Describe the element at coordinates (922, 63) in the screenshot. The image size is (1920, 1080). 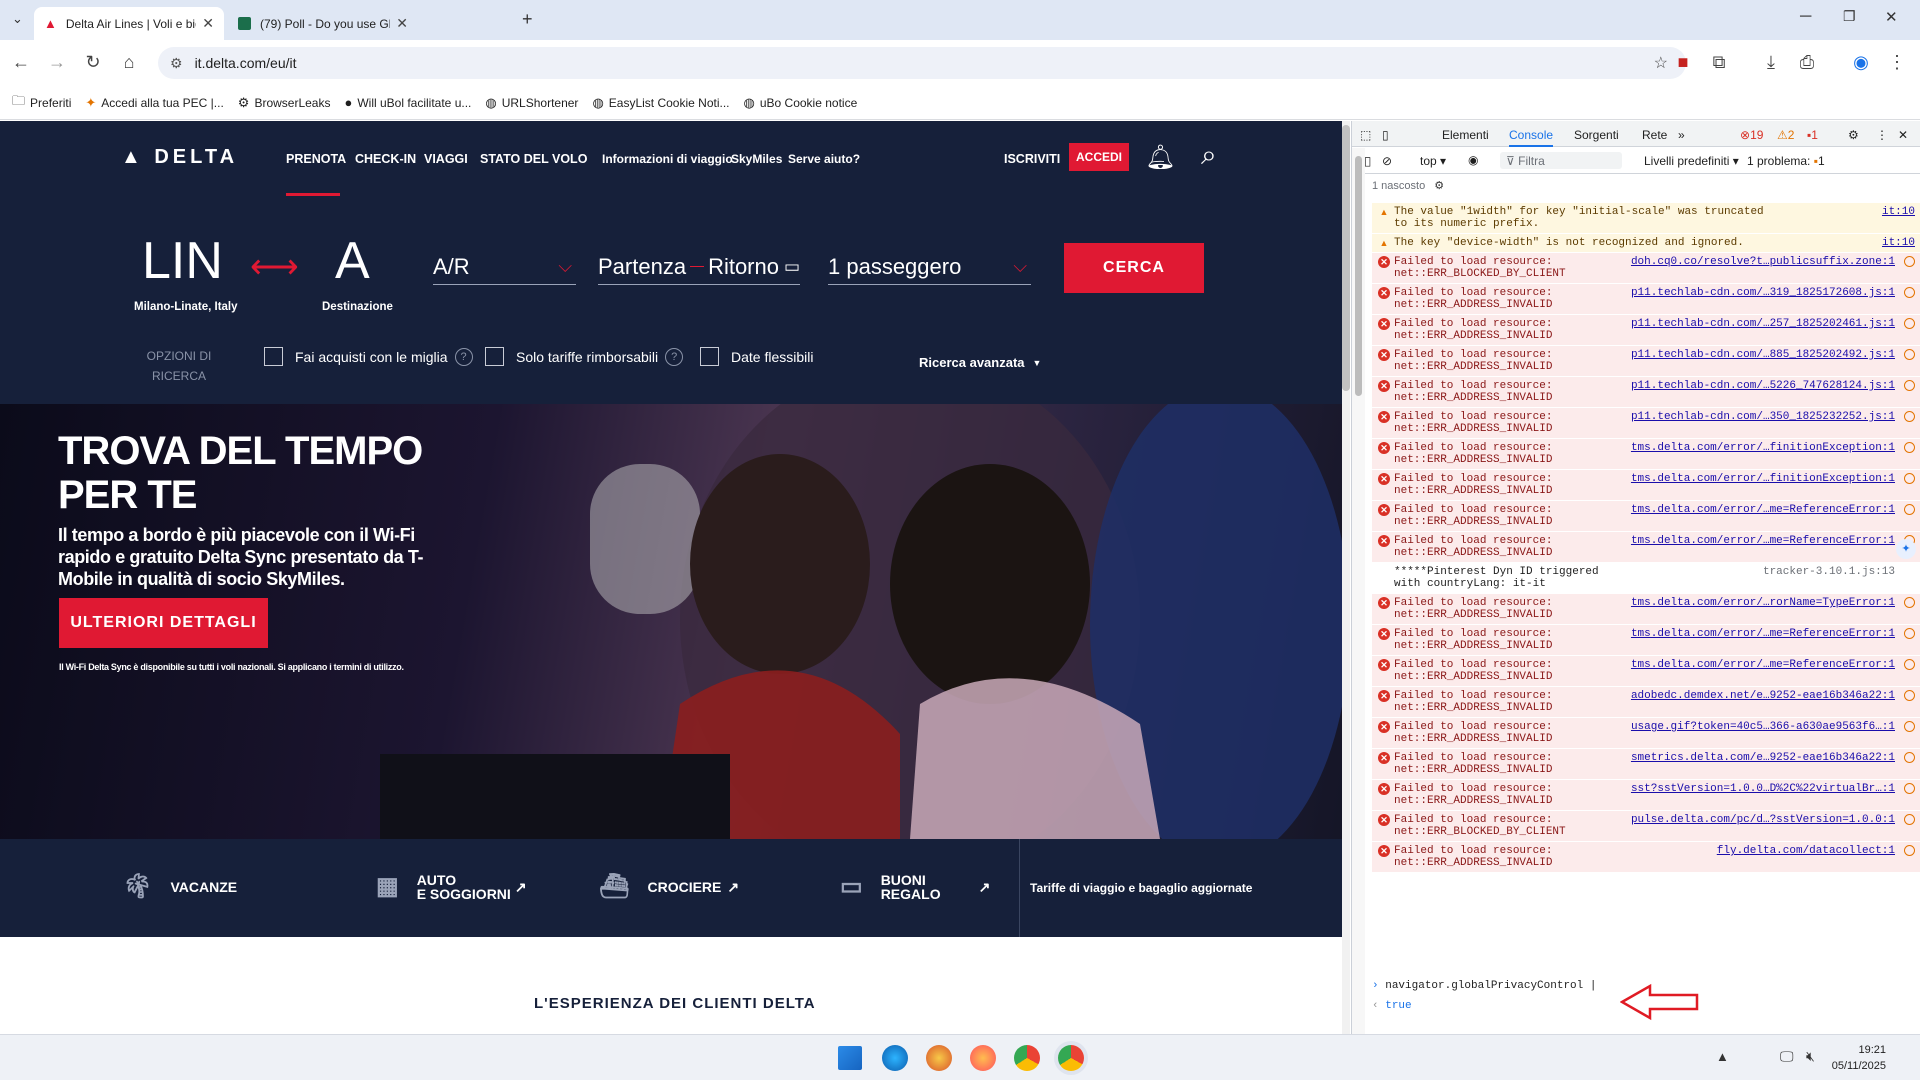
I see `url-field: ⚙ it.delta.com/eu/it ☆` at that location.